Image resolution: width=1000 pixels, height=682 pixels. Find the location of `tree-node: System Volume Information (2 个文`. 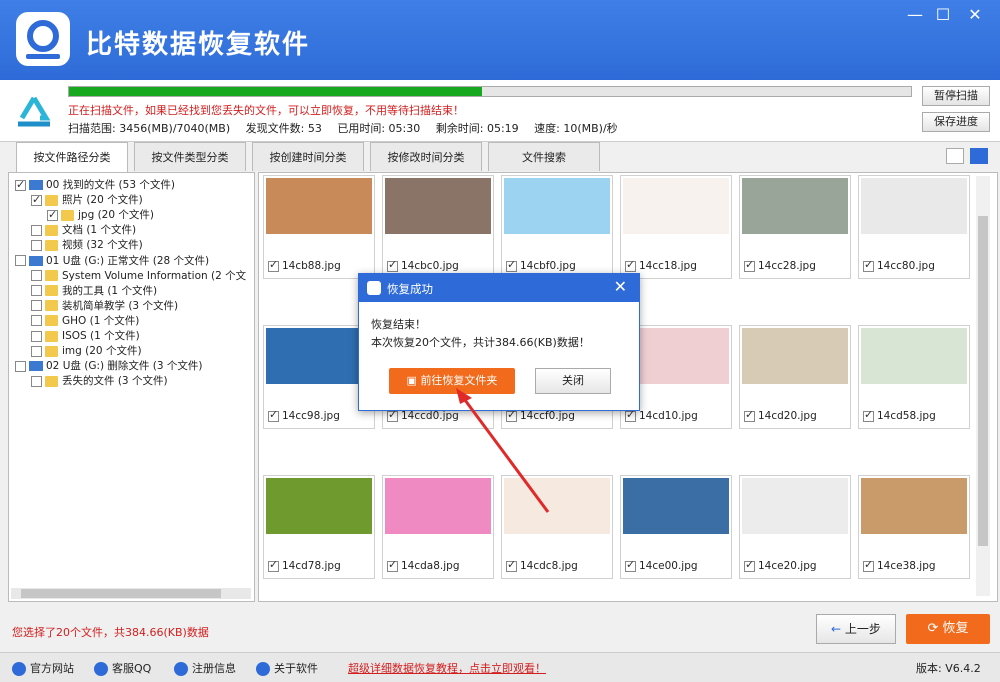

tree-node: System Volume Information (2 个文 is located at coordinates (138, 276).